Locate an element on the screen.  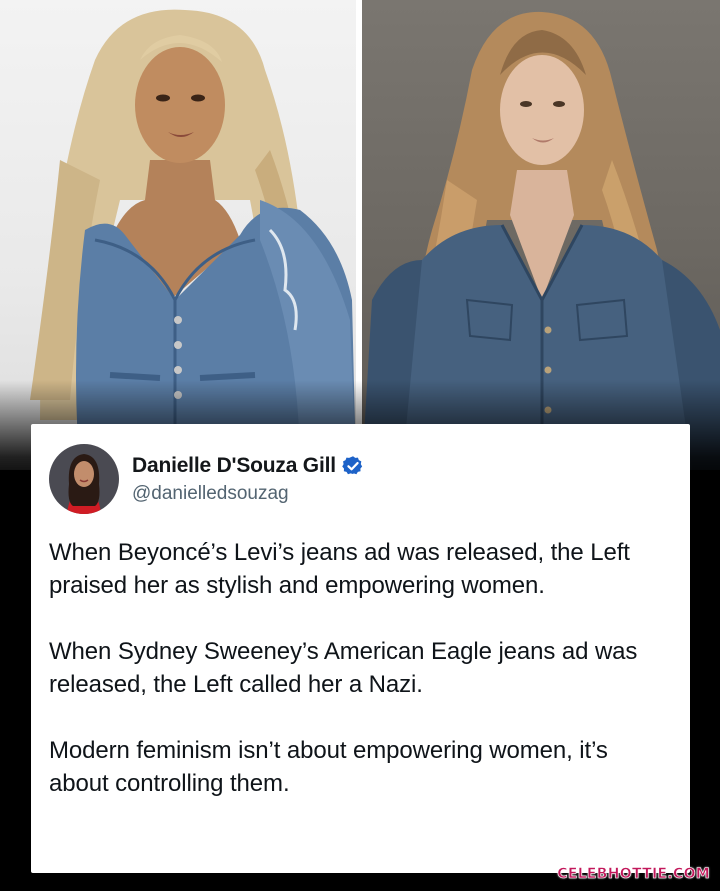
display-name: Danielle D'Souza Gill is located at coordinates (234, 466).